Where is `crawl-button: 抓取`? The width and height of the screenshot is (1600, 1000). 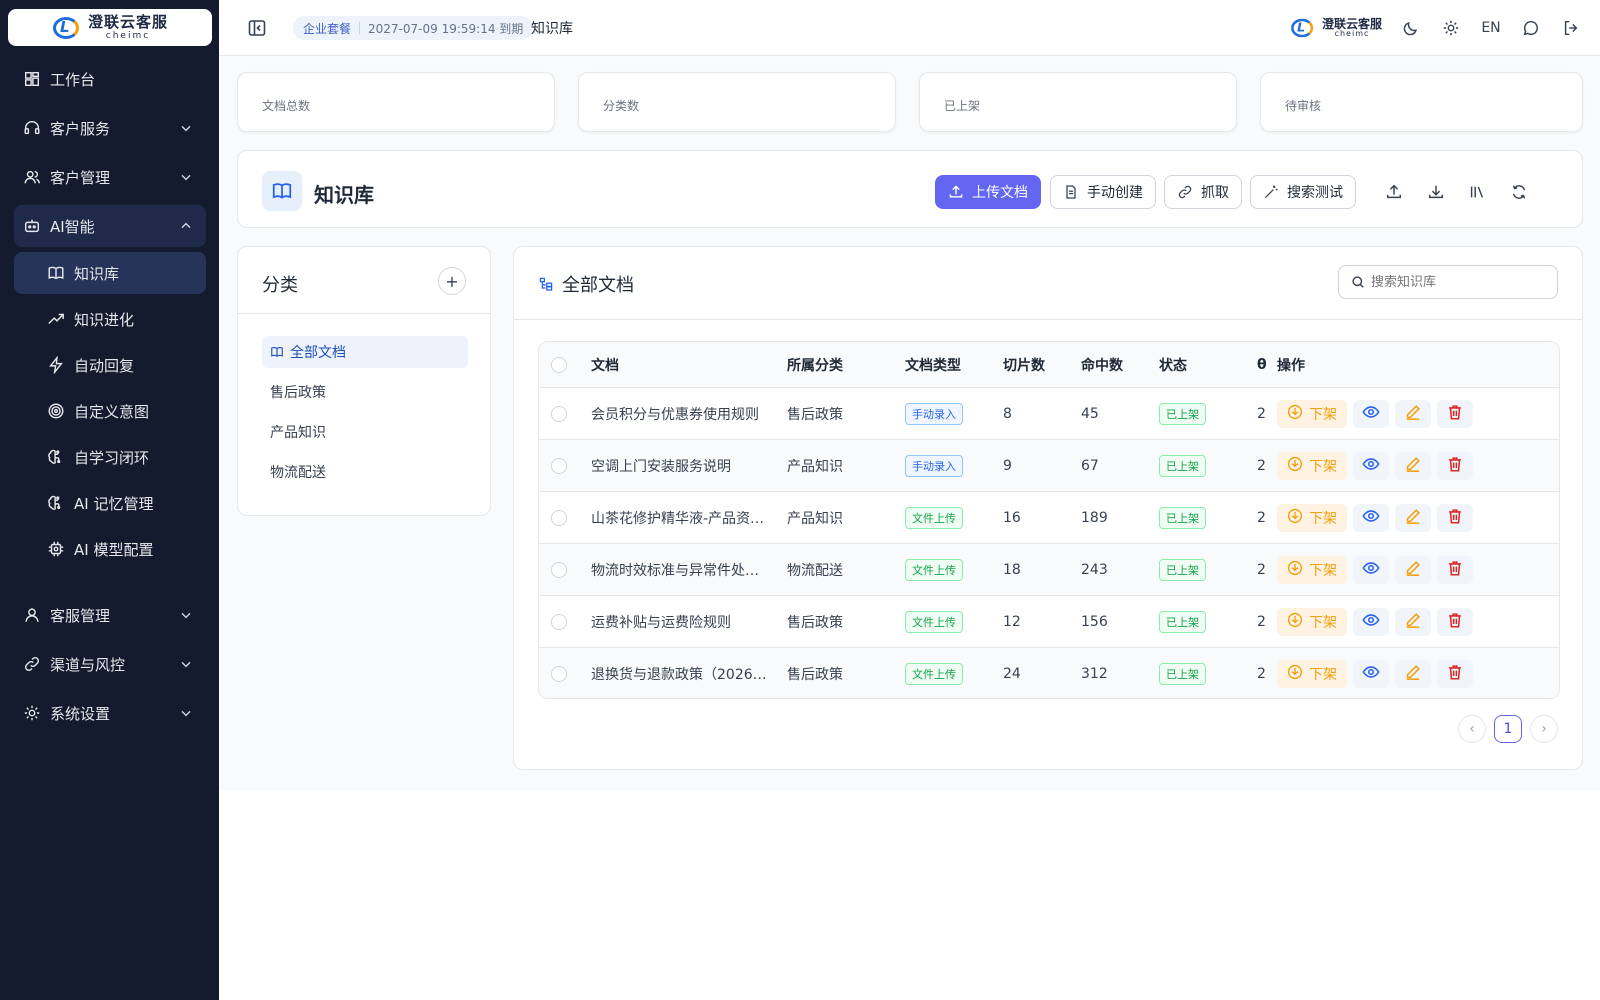
crawl-button: 抓取 is located at coordinates (1203, 192).